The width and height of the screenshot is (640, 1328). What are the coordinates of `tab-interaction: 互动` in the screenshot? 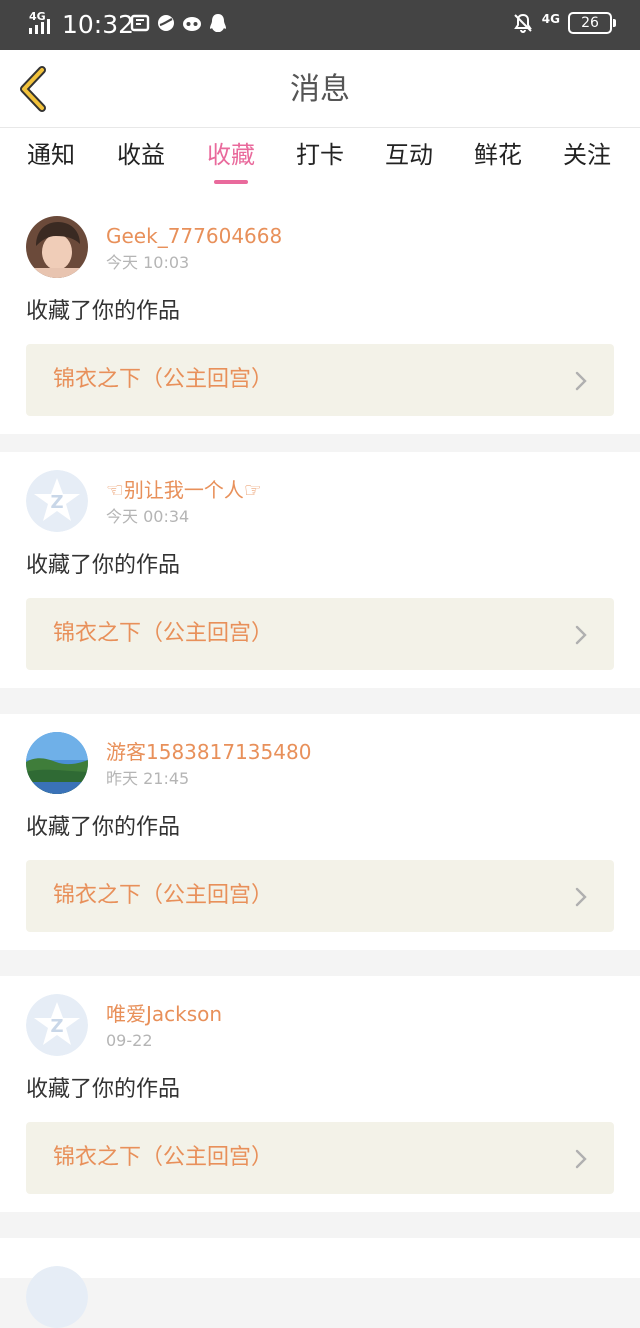 It's located at (409, 155).